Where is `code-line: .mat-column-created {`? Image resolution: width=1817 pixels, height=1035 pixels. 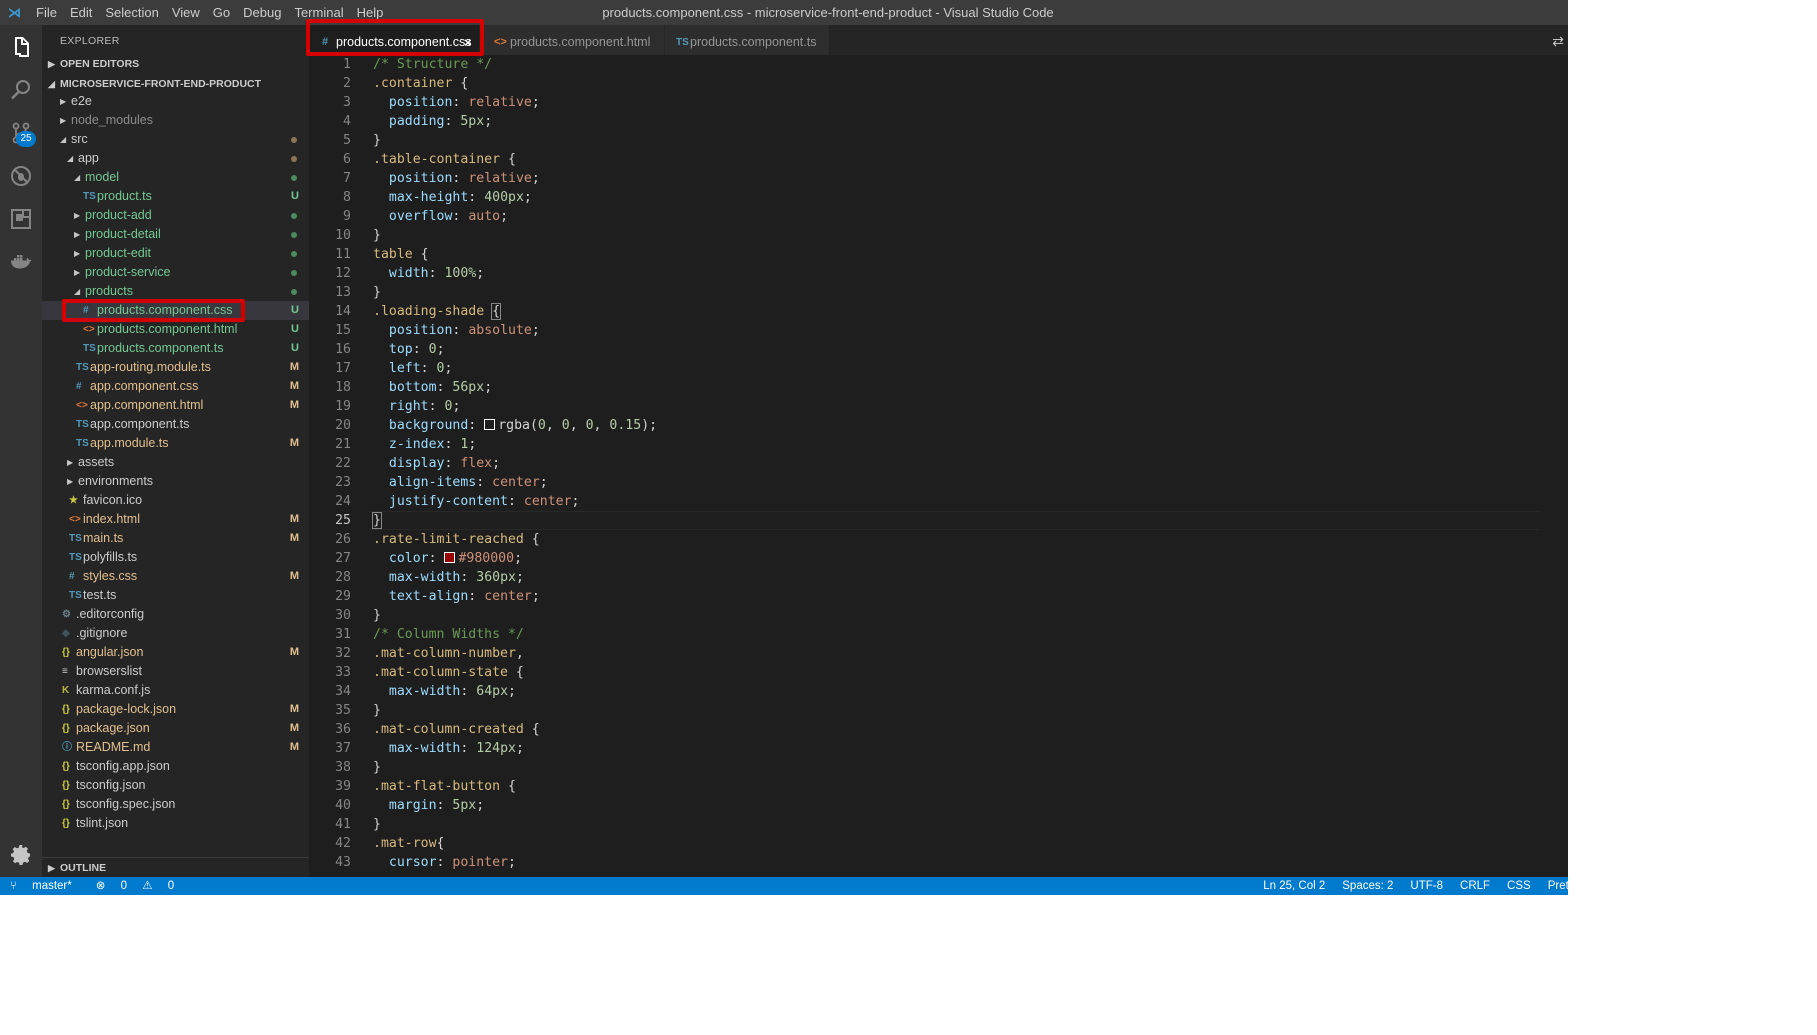 code-line: .mat-column-created { is located at coordinates (456, 729).